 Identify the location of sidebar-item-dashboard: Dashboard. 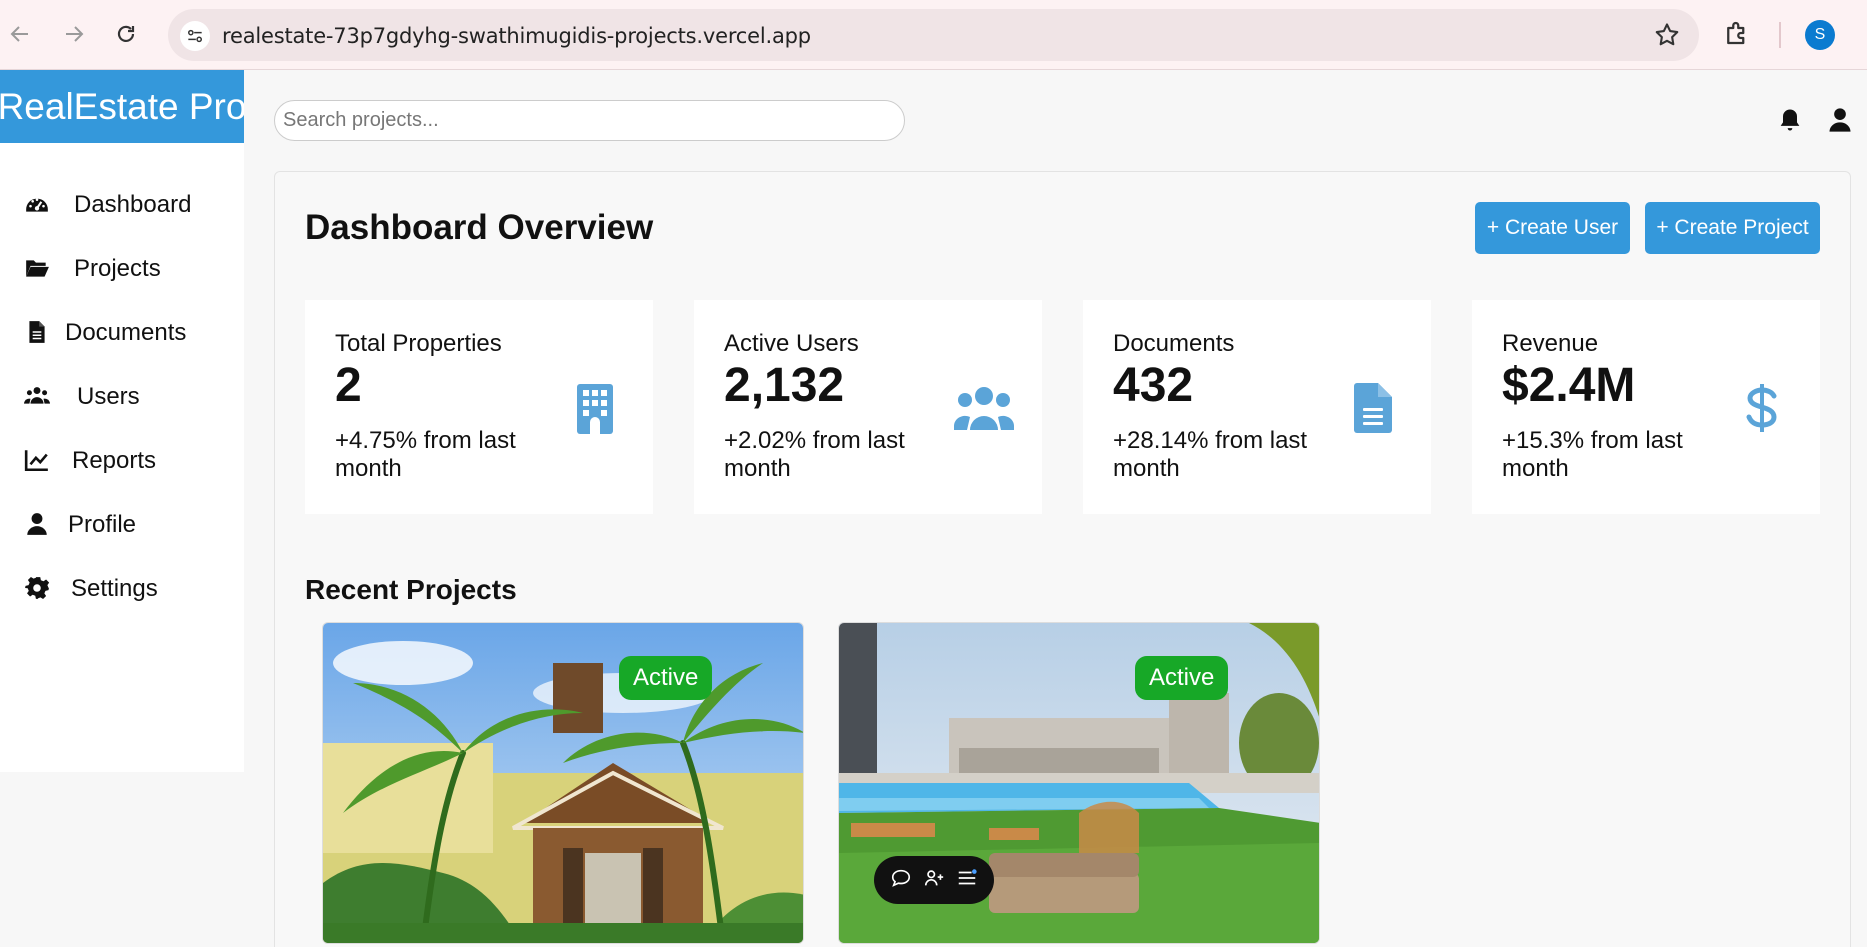
(122, 204).